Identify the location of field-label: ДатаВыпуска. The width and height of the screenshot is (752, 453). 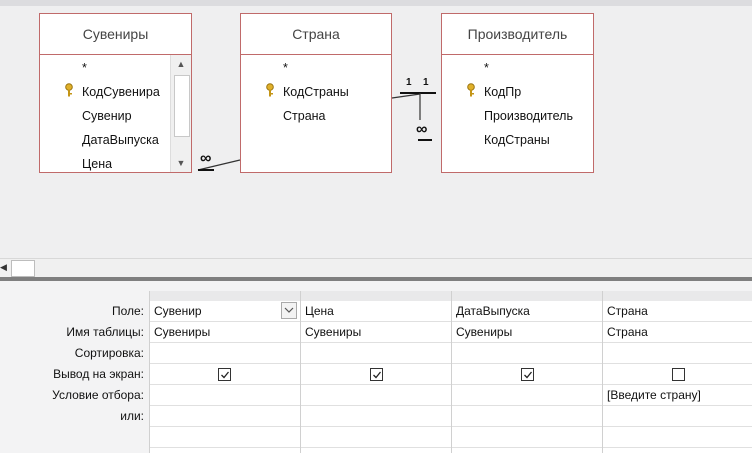
(120, 140).